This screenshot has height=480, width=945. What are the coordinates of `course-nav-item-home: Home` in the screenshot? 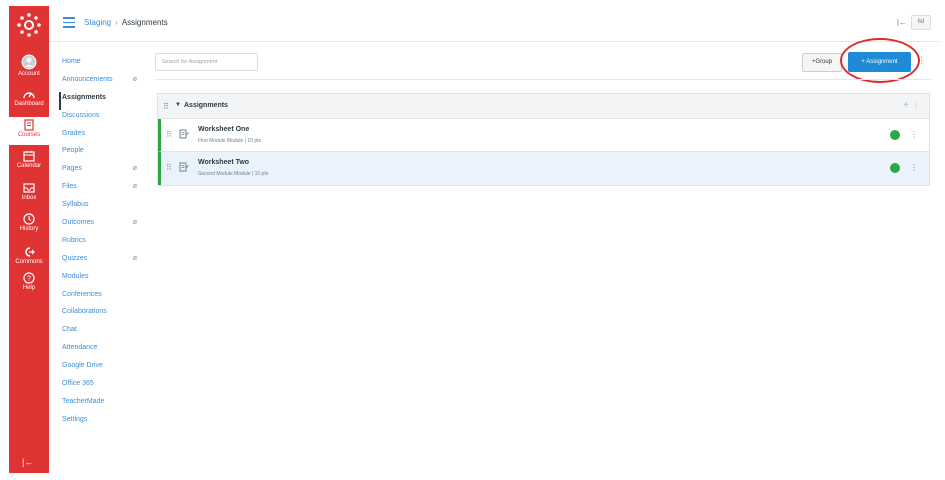 It's located at (102, 65).